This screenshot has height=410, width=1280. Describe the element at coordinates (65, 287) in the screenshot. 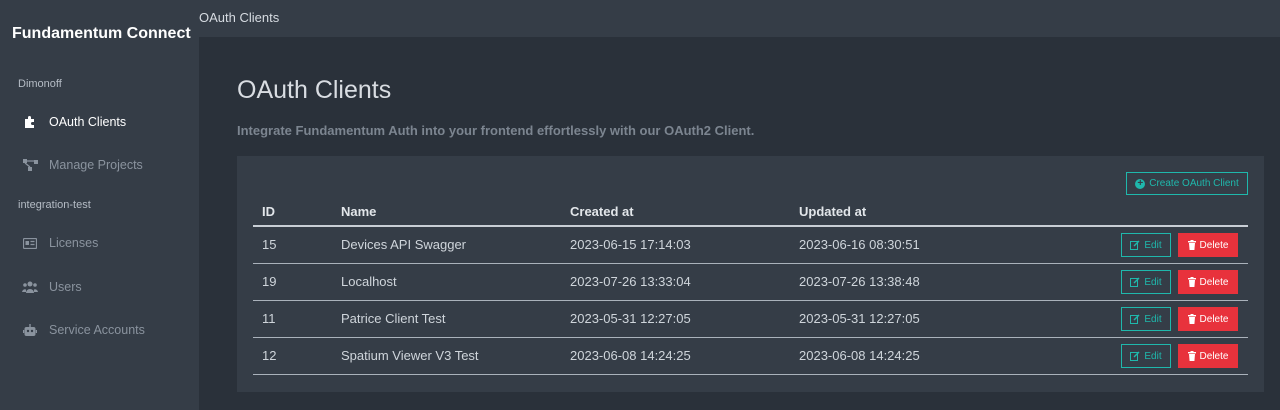

I see `sidebar-item-label: Users` at that location.